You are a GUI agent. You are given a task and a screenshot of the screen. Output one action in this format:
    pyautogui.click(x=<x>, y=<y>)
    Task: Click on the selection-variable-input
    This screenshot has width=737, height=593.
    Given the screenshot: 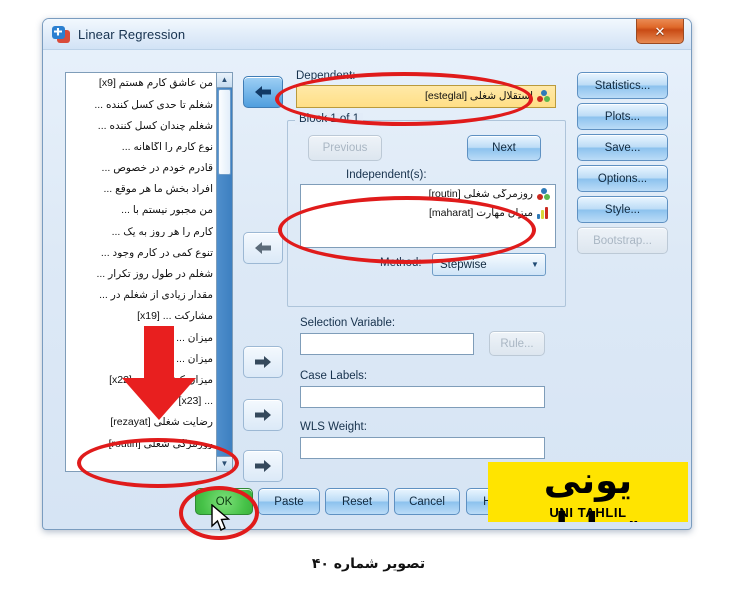 What is the action you would take?
    pyautogui.click(x=387, y=344)
    